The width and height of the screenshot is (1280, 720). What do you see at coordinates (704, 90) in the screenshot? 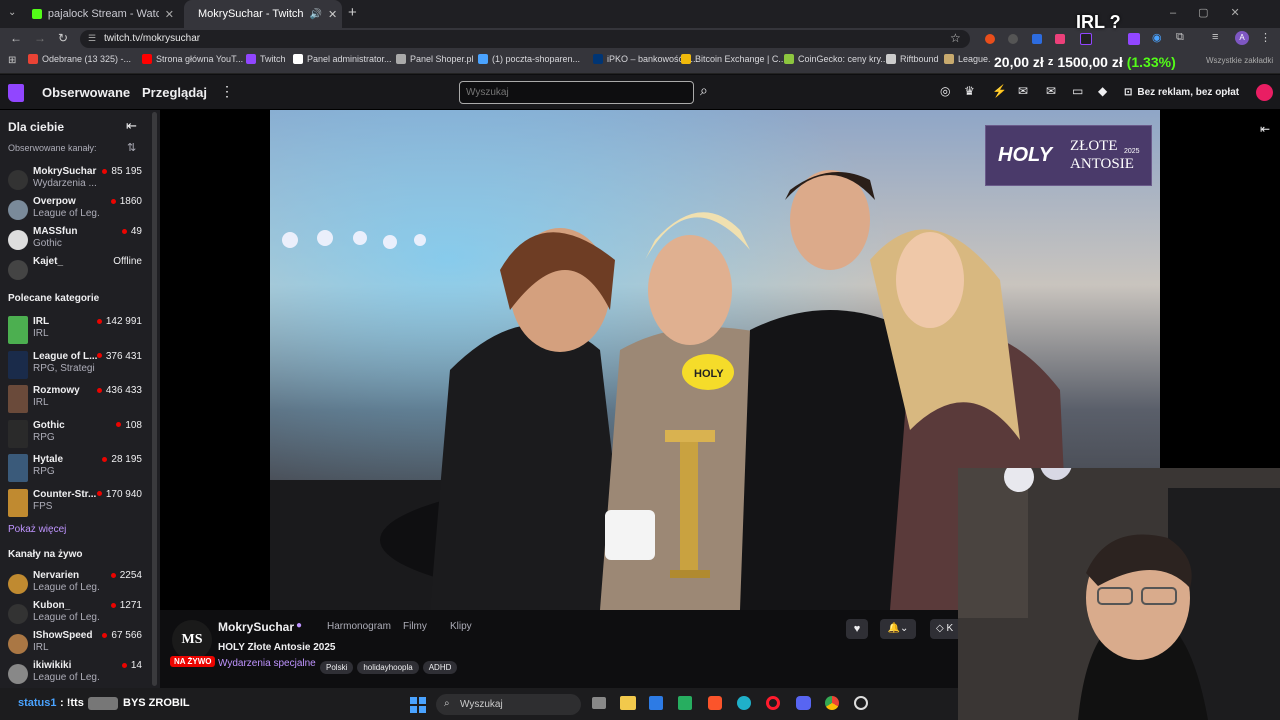
I see `search-icon: ⌕` at bounding box center [704, 90].